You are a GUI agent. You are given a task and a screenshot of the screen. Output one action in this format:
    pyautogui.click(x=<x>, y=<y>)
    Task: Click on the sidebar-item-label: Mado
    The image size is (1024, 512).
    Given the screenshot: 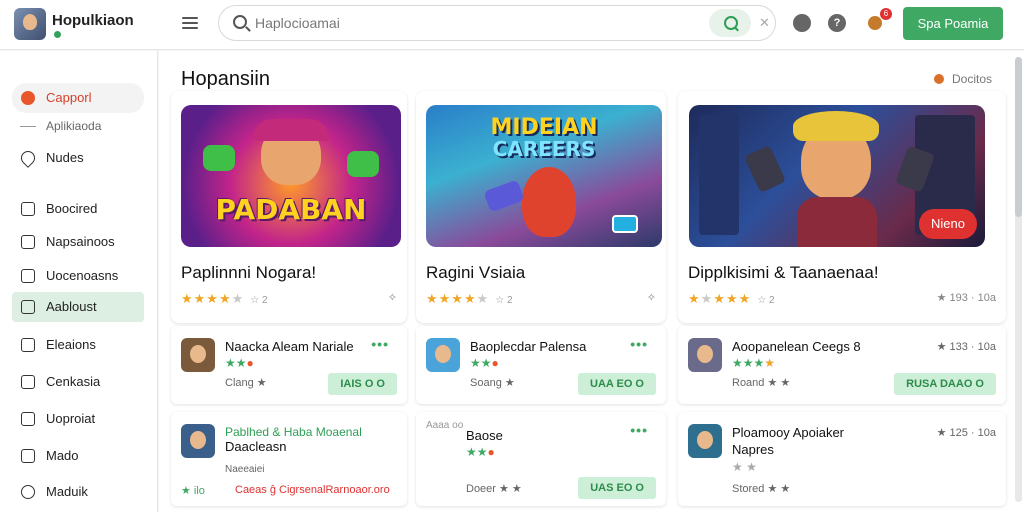 What is the action you would take?
    pyautogui.click(x=62, y=455)
    